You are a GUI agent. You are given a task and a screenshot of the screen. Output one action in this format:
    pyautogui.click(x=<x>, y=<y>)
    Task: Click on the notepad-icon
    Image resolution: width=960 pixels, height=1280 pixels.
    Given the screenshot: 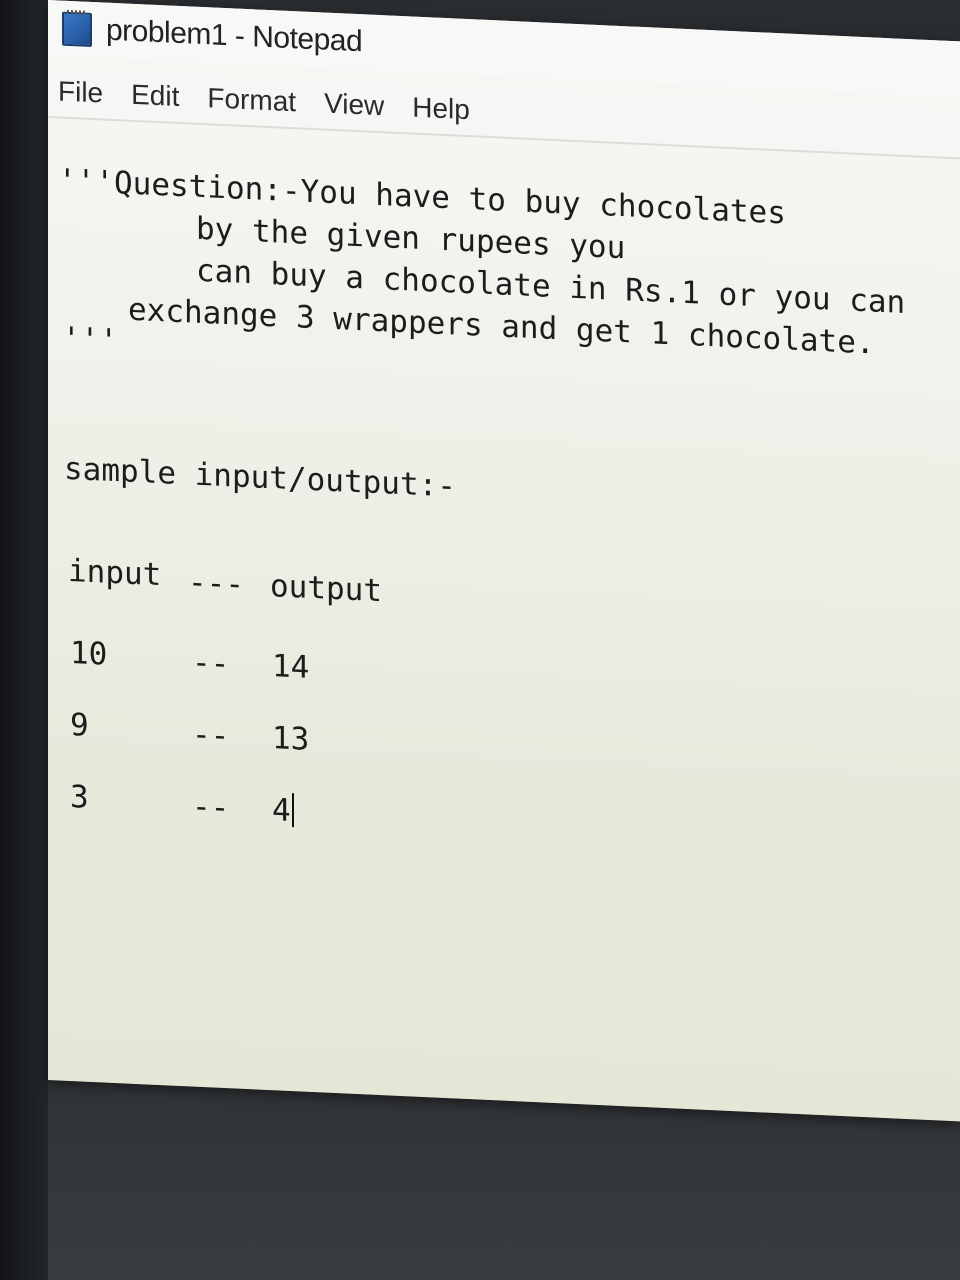 What is the action you would take?
    pyautogui.click(x=77, y=29)
    